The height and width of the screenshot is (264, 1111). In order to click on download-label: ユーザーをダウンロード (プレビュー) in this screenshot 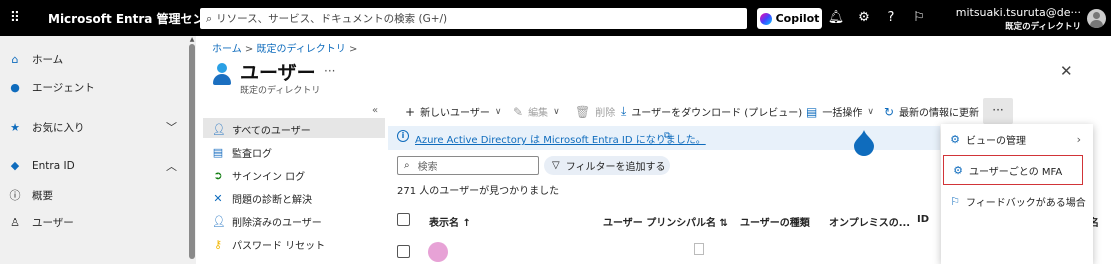, I will do `click(717, 113)`.